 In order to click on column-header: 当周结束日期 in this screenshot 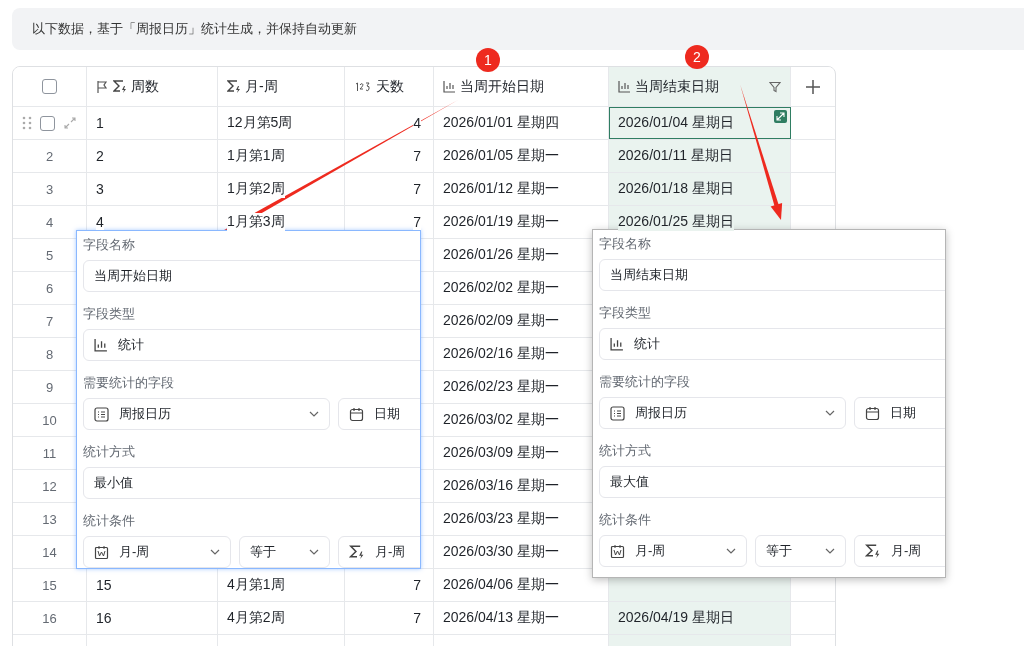, I will do `click(700, 86)`.